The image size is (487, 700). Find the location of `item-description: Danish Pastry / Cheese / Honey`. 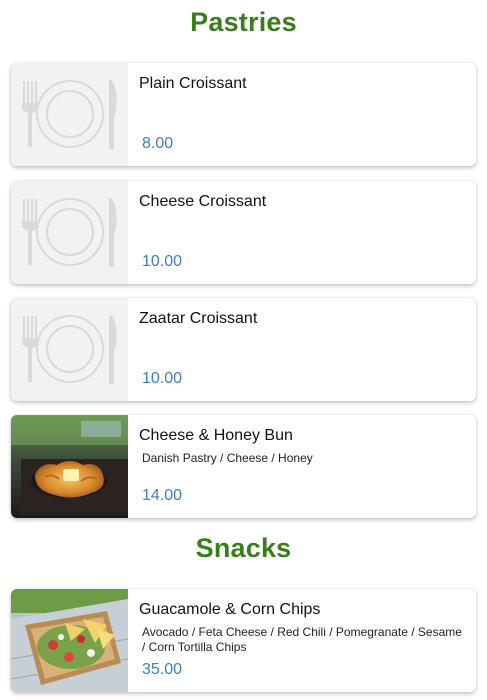

item-description: Danish Pastry / Cheese / Honey is located at coordinates (227, 458).